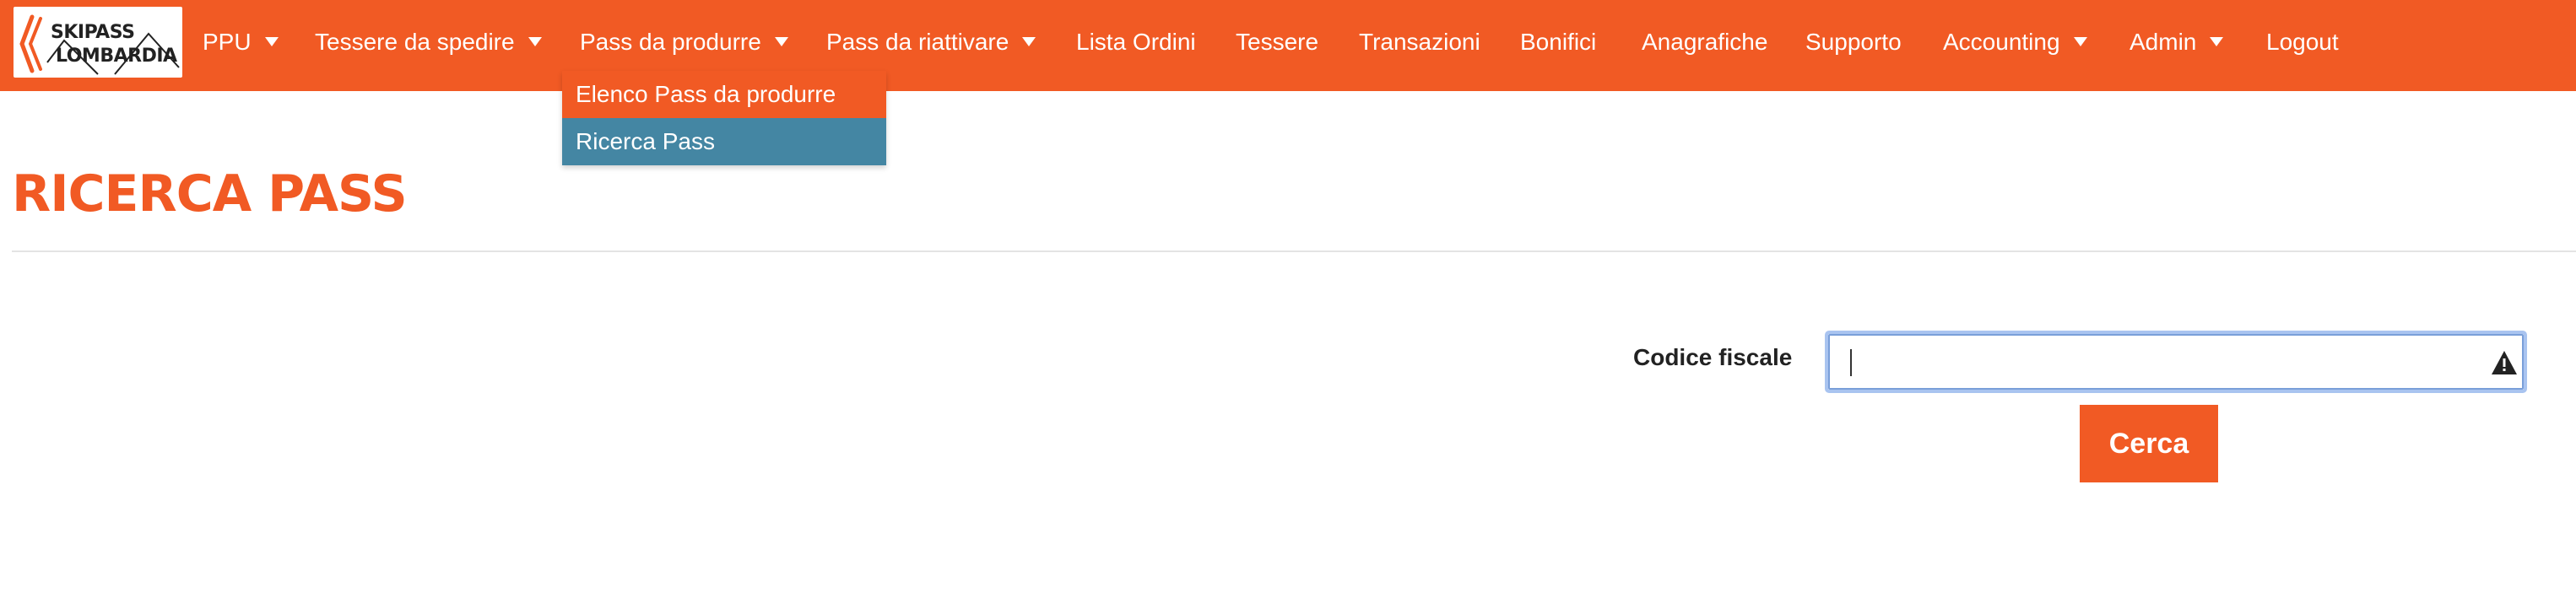  I want to click on title-divider, so click(1294, 251).